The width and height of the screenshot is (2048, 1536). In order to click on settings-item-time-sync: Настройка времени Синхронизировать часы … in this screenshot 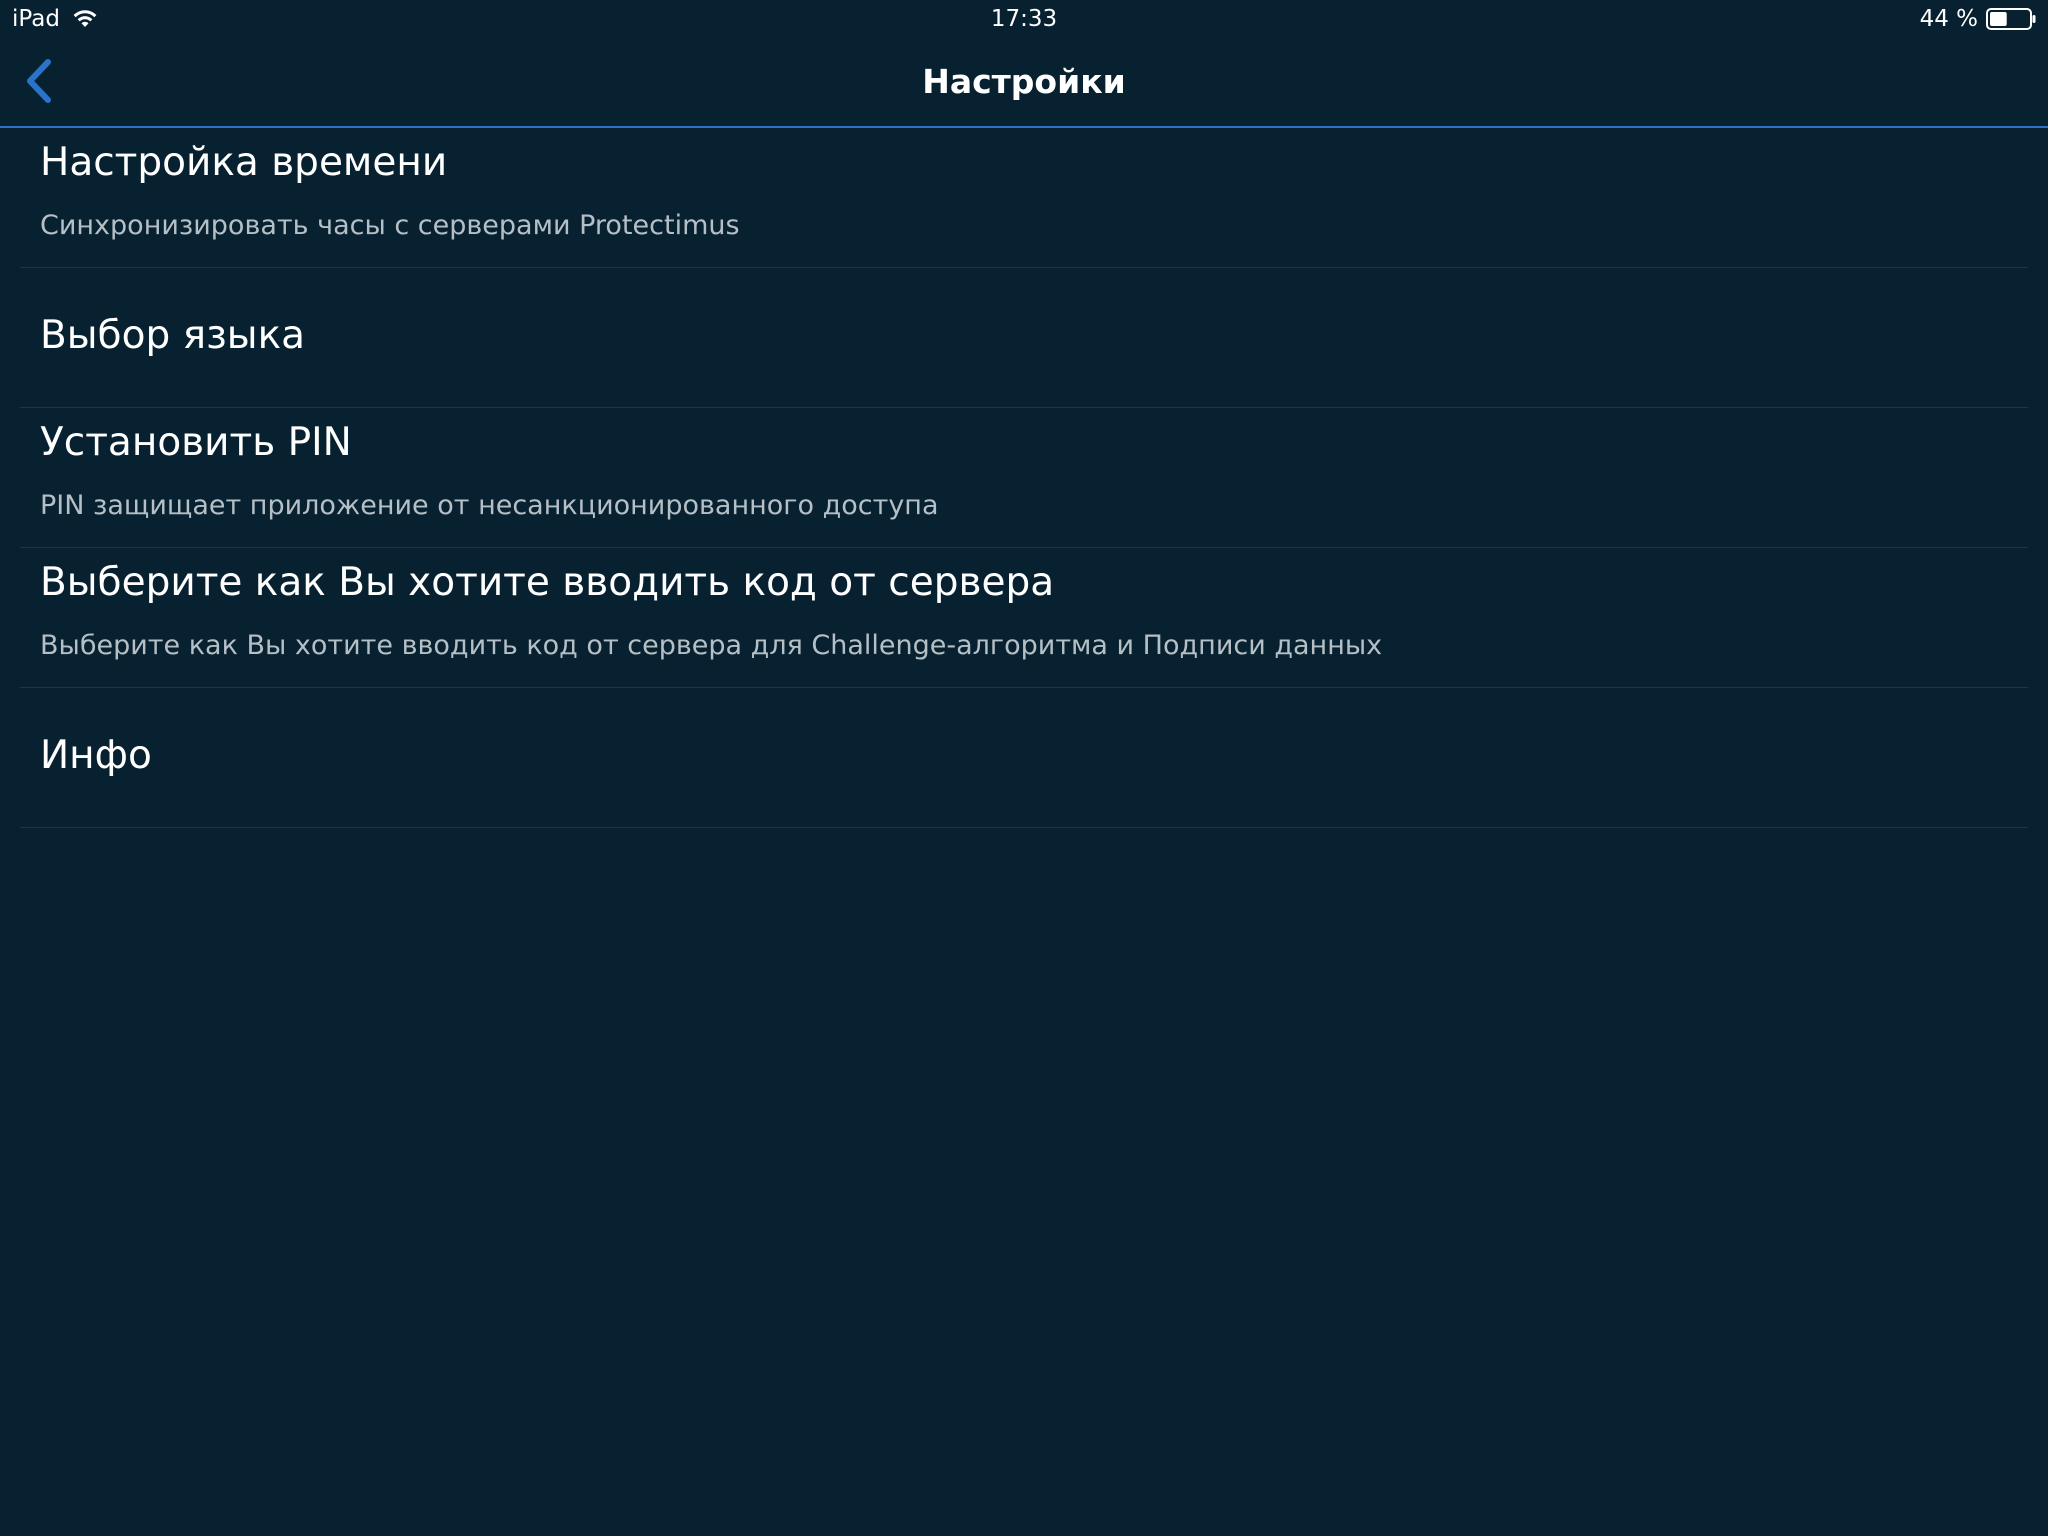, I will do `click(1024, 198)`.